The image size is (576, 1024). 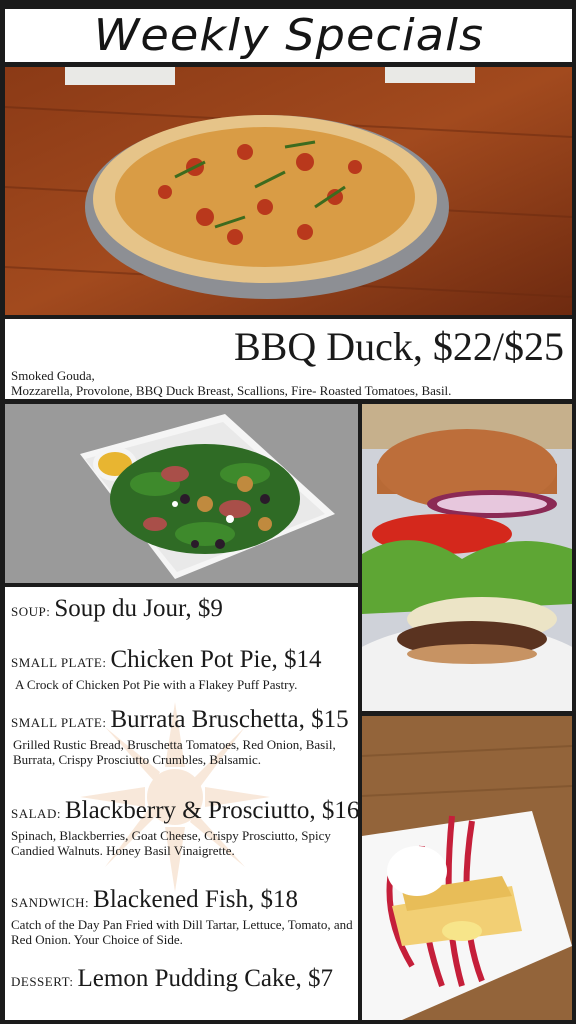 I want to click on menu-dish-title: Burrata Bruschetta, $15, so click(x=229, y=719).